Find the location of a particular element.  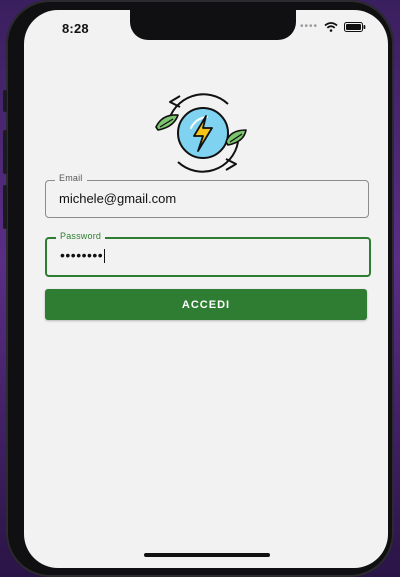

wifi-icon is located at coordinates (331, 27).